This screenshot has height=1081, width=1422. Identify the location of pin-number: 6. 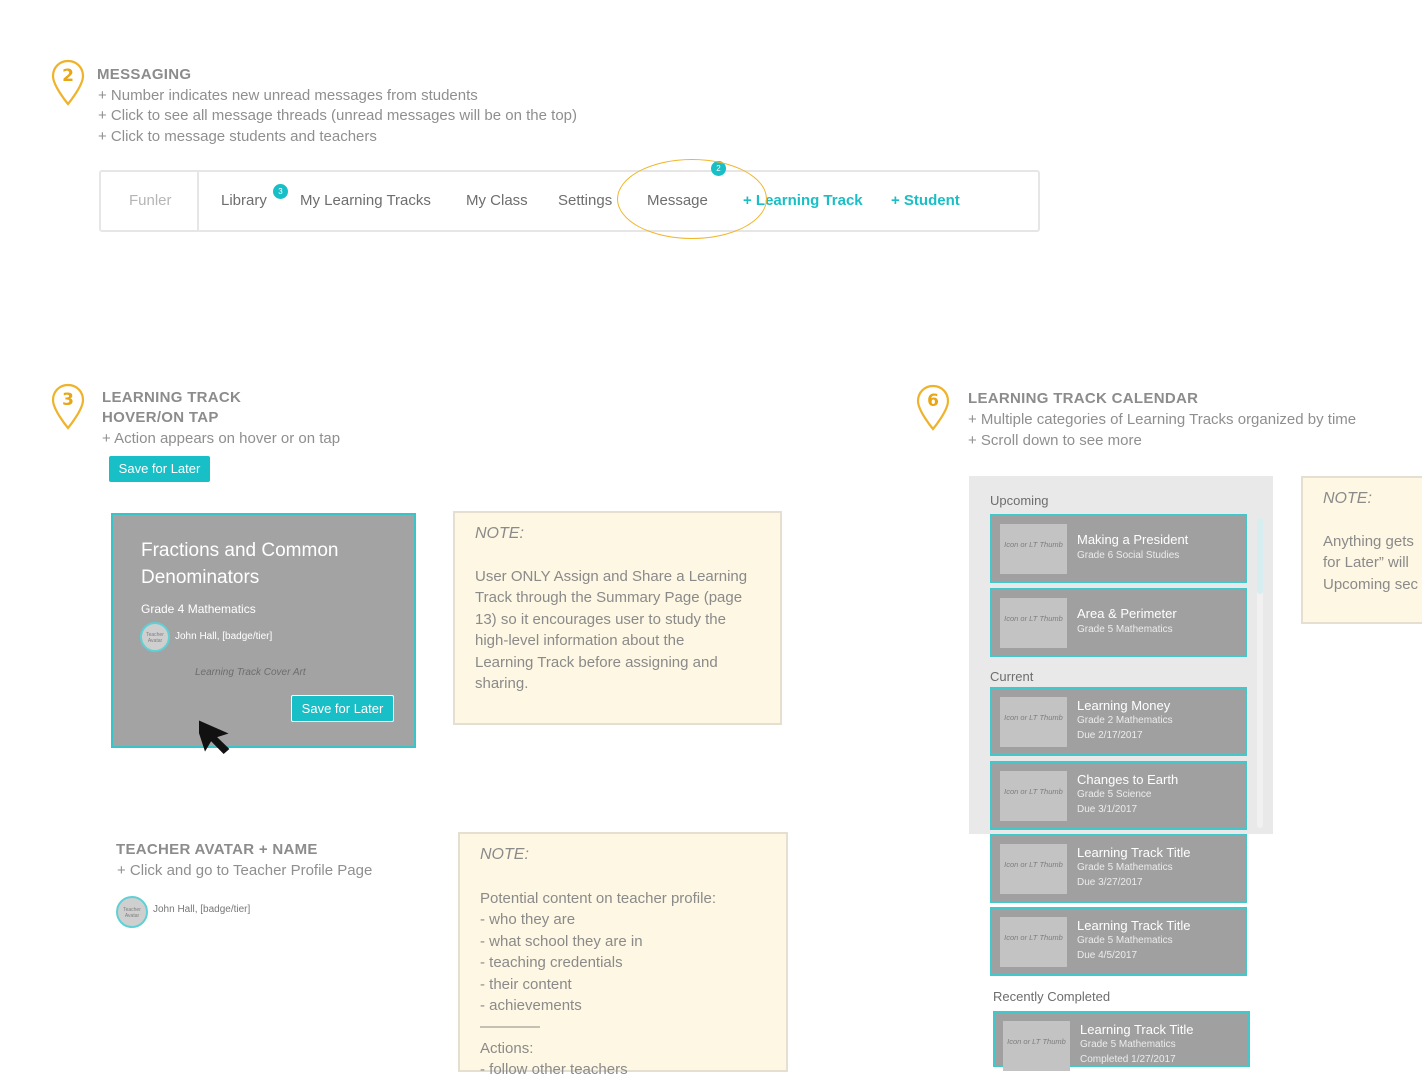
(933, 401).